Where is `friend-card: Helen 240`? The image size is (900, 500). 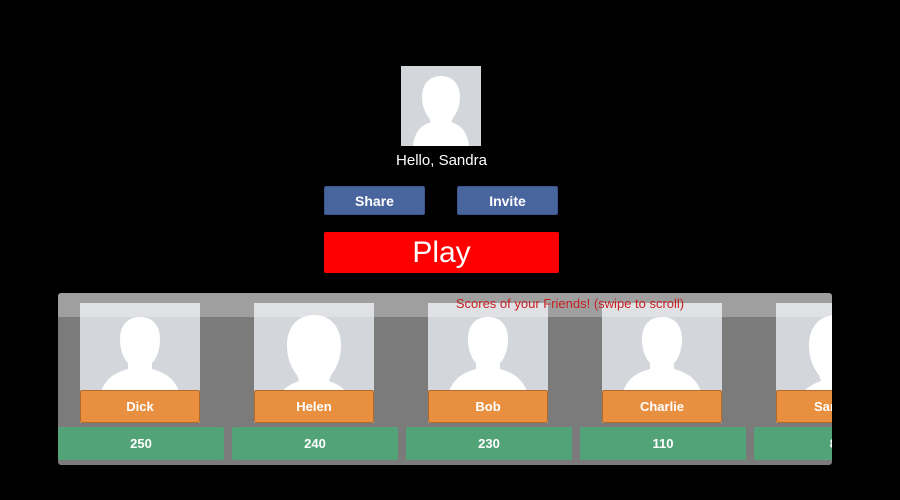 friend-card: Helen 240 is located at coordinates (315, 379).